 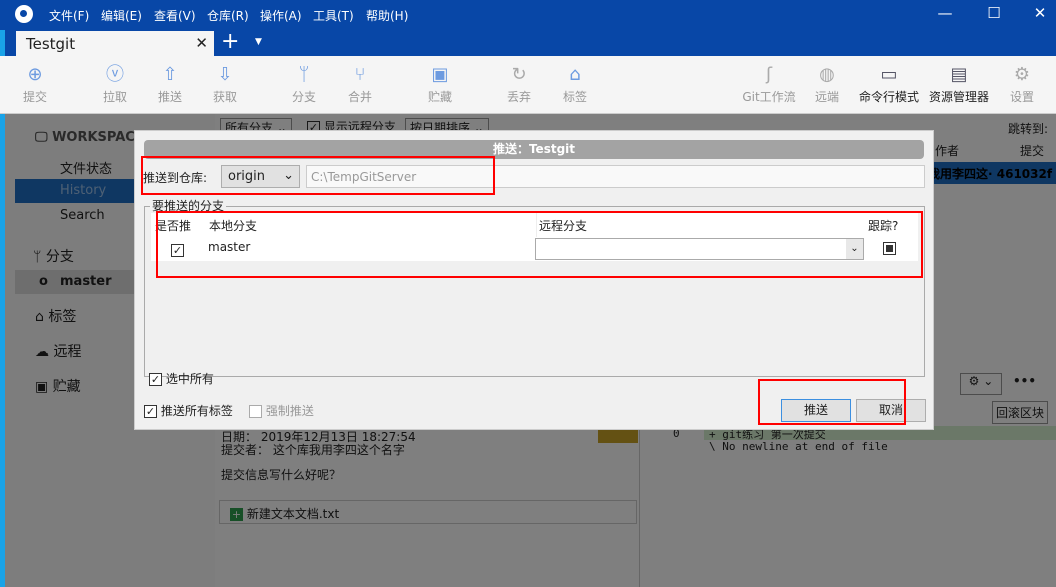 I want to click on pull-button: ⓥ 拉取, so click(x=115, y=83).